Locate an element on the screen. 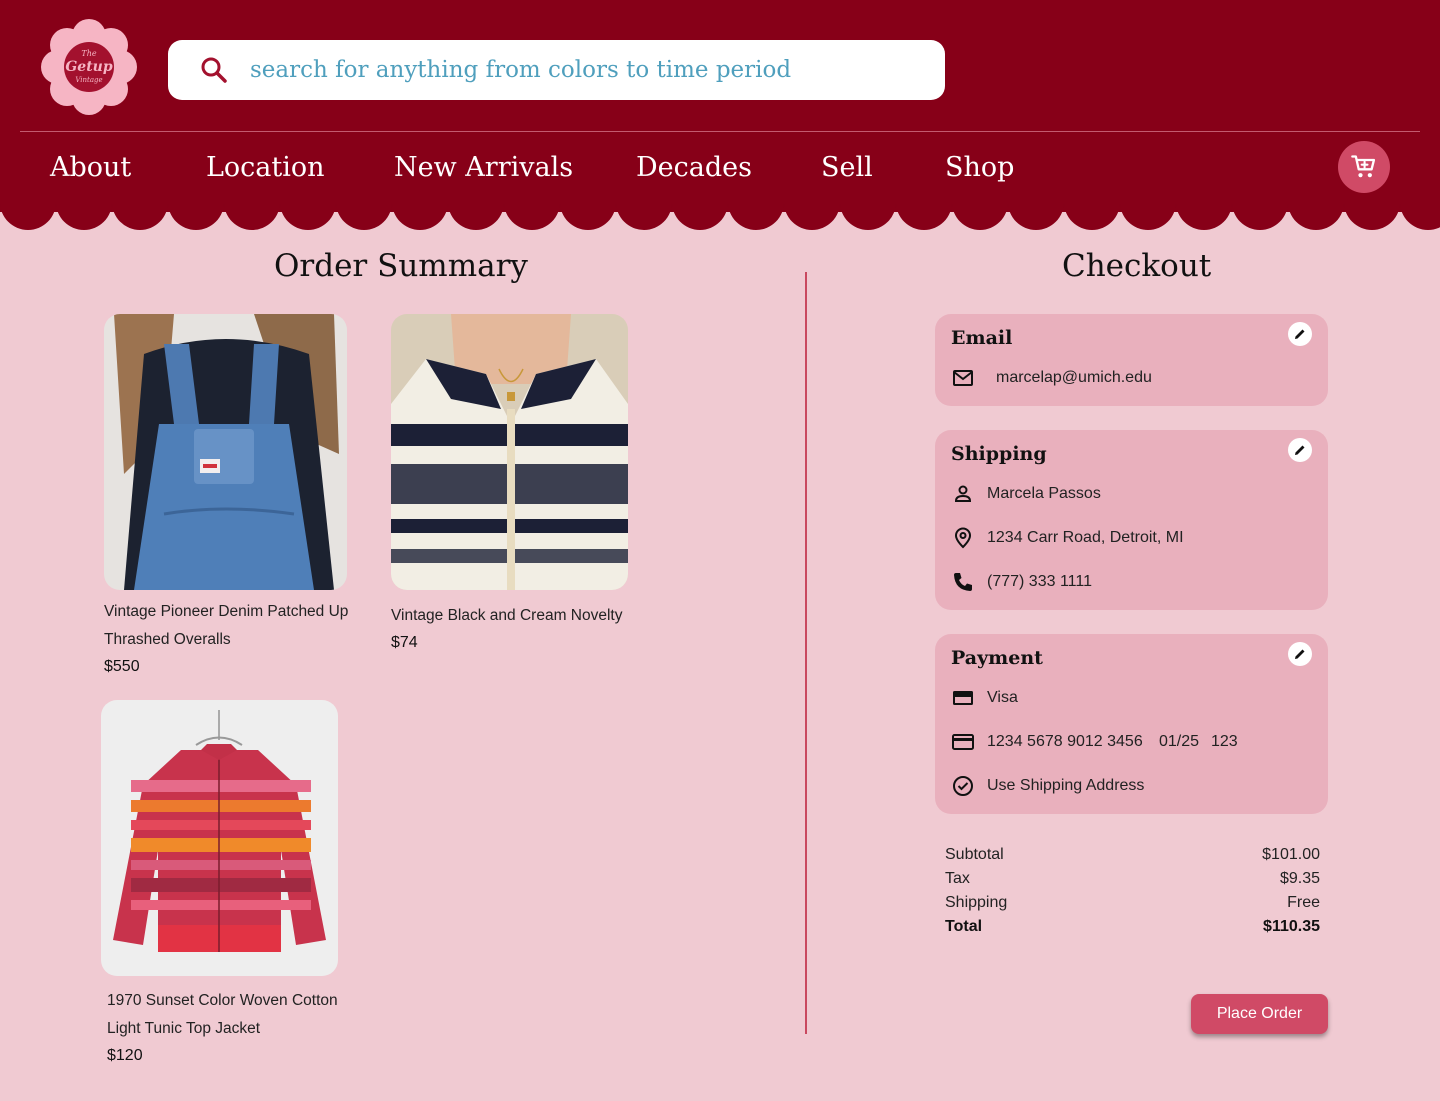 The height and width of the screenshot is (1101, 1440). edit-payment-button is located at coordinates (1300, 654).